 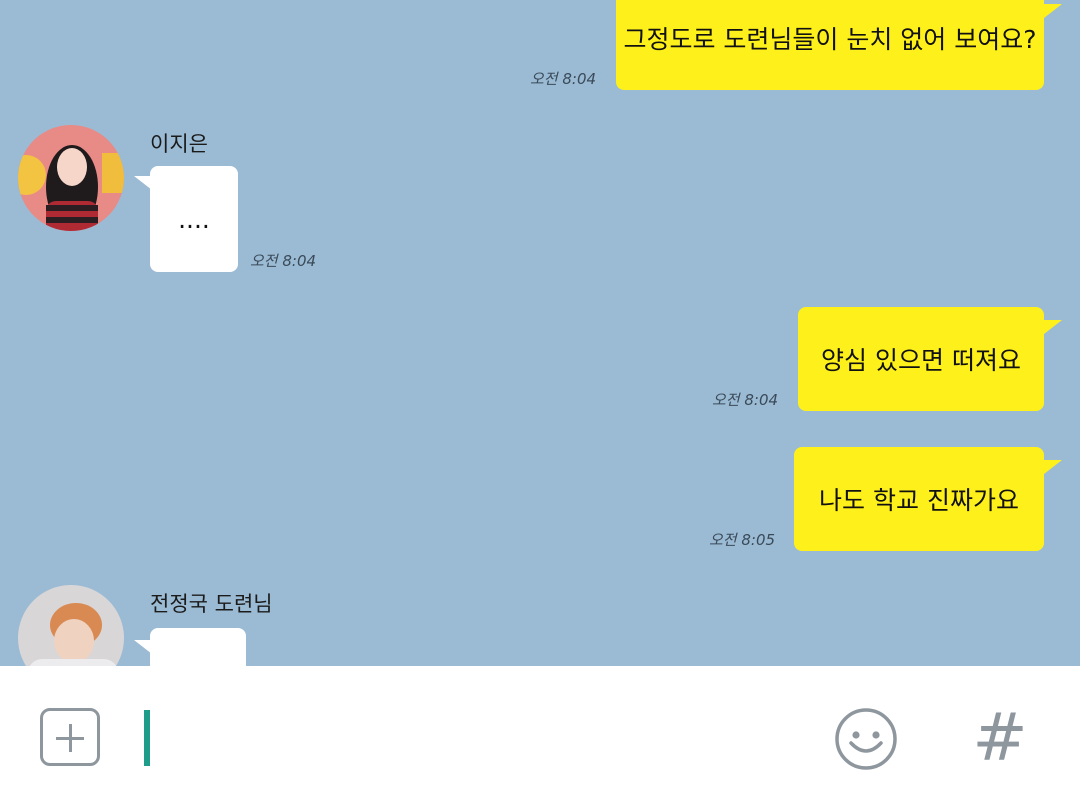 I want to click on text-cursor, so click(x=147, y=738).